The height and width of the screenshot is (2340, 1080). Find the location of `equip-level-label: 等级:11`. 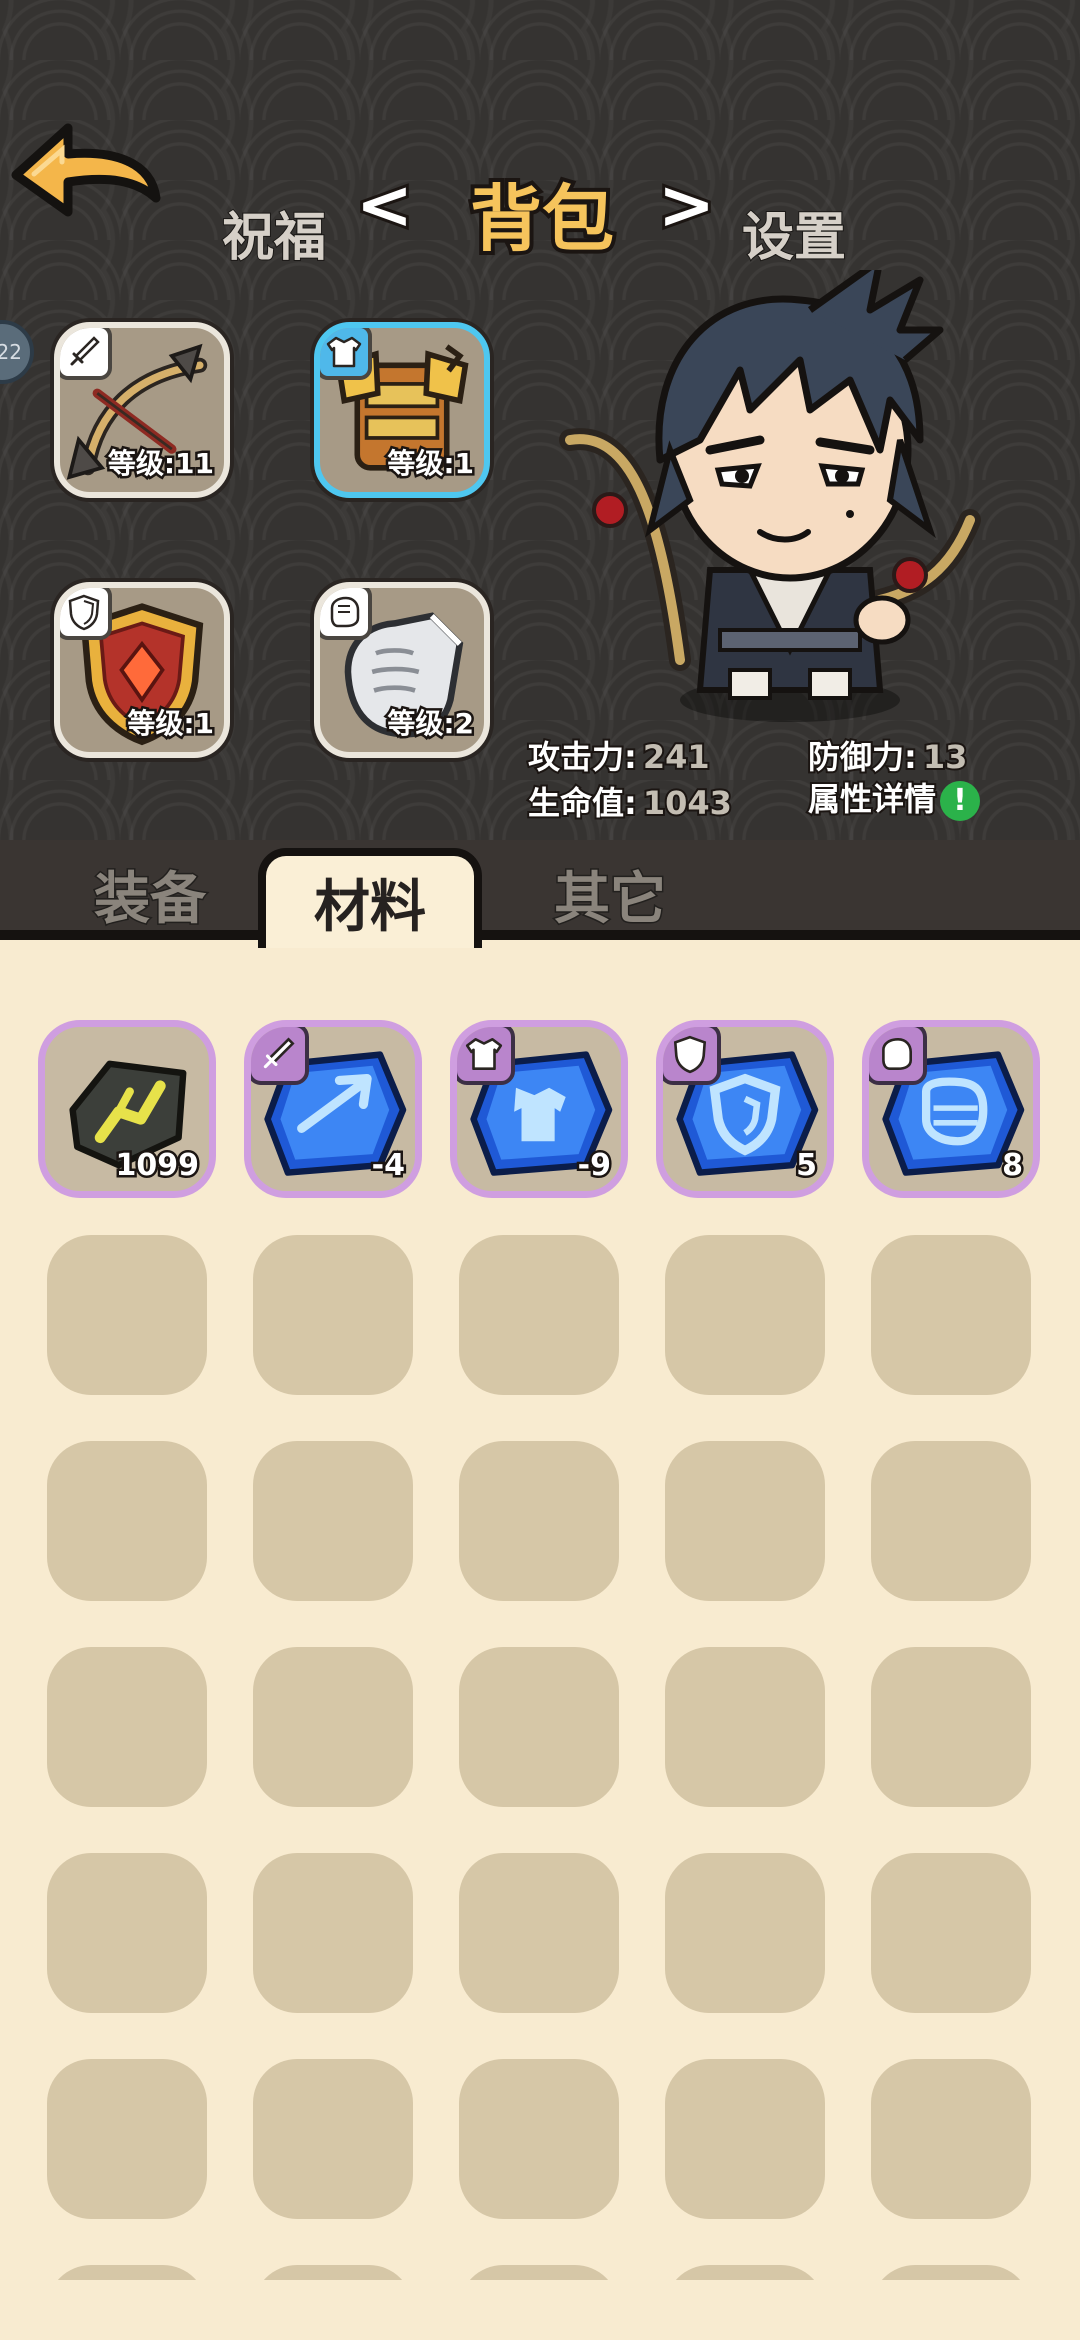

equip-level-label: 等级:11 is located at coordinates (160, 464).